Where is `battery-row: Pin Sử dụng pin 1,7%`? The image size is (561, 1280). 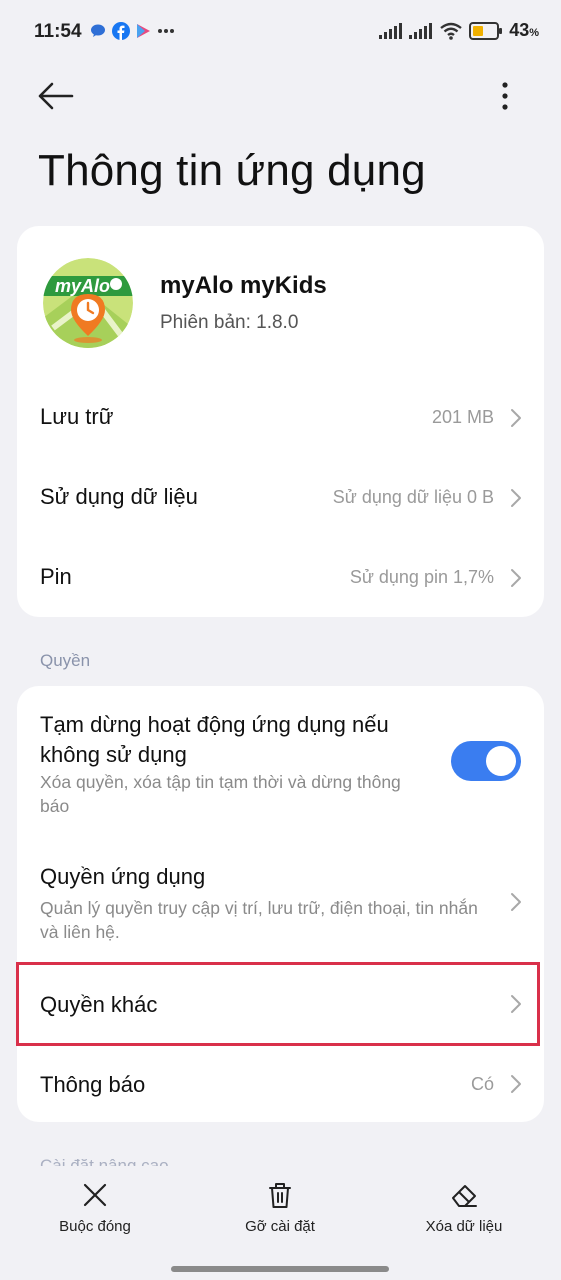 battery-row: Pin Sử dụng pin 1,7% is located at coordinates (280, 578).